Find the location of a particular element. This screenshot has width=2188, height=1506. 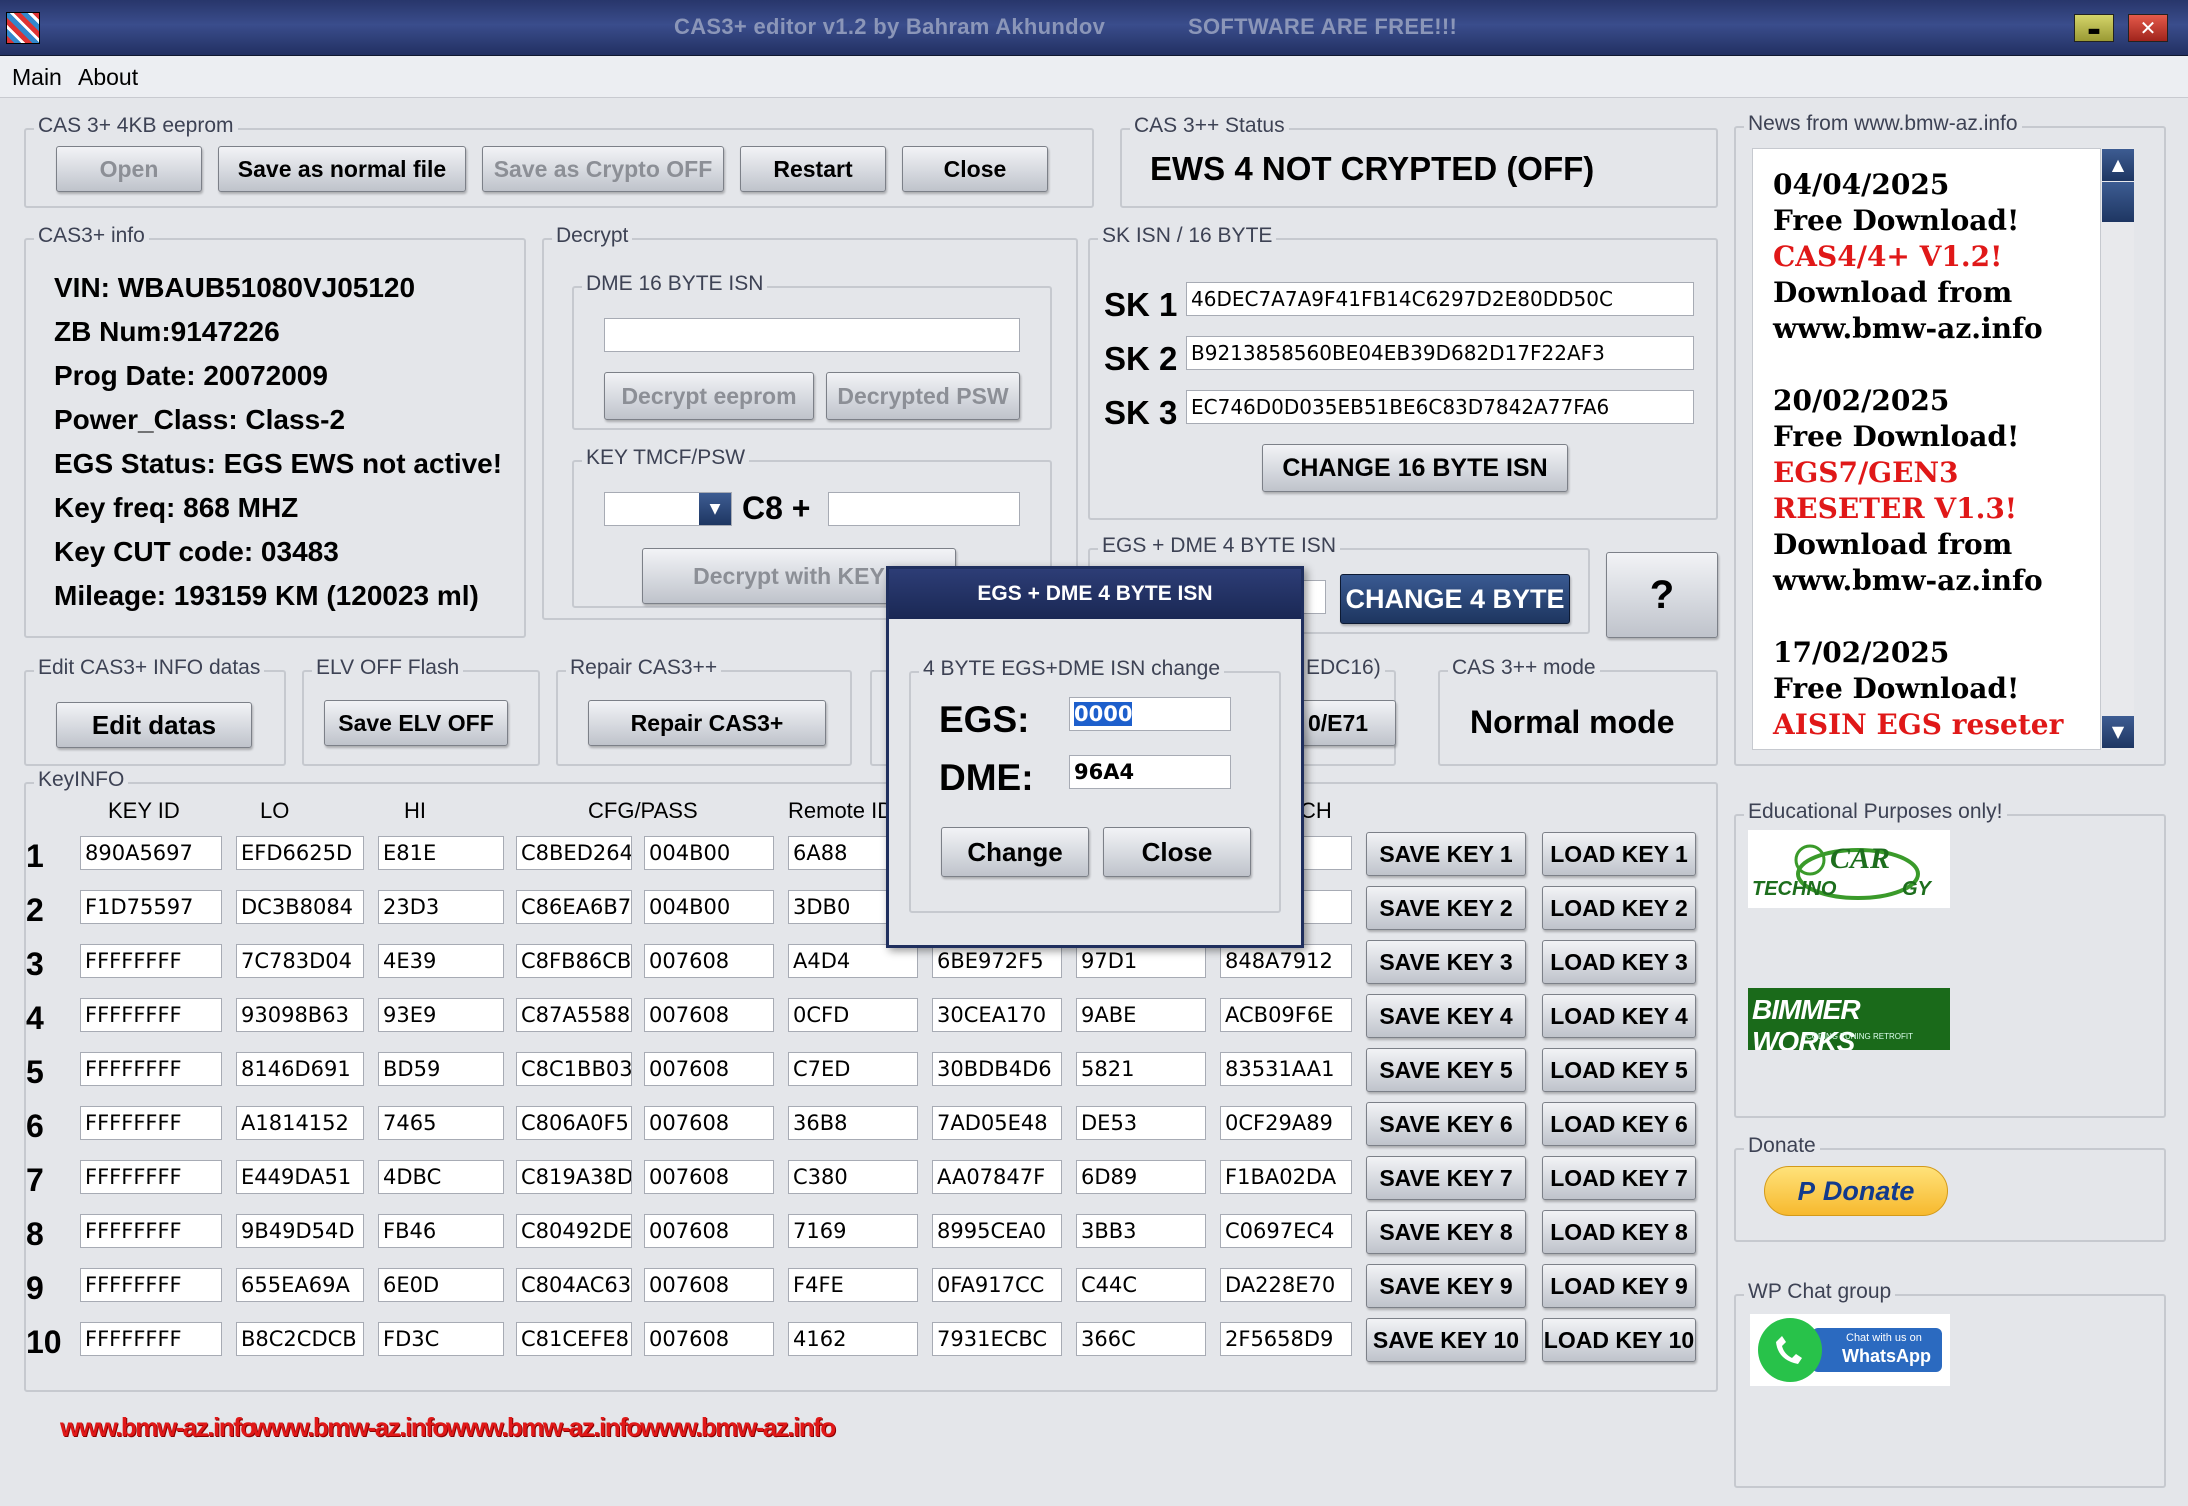

key-cell-c7: 7931ECBC is located at coordinates (997, 1339).